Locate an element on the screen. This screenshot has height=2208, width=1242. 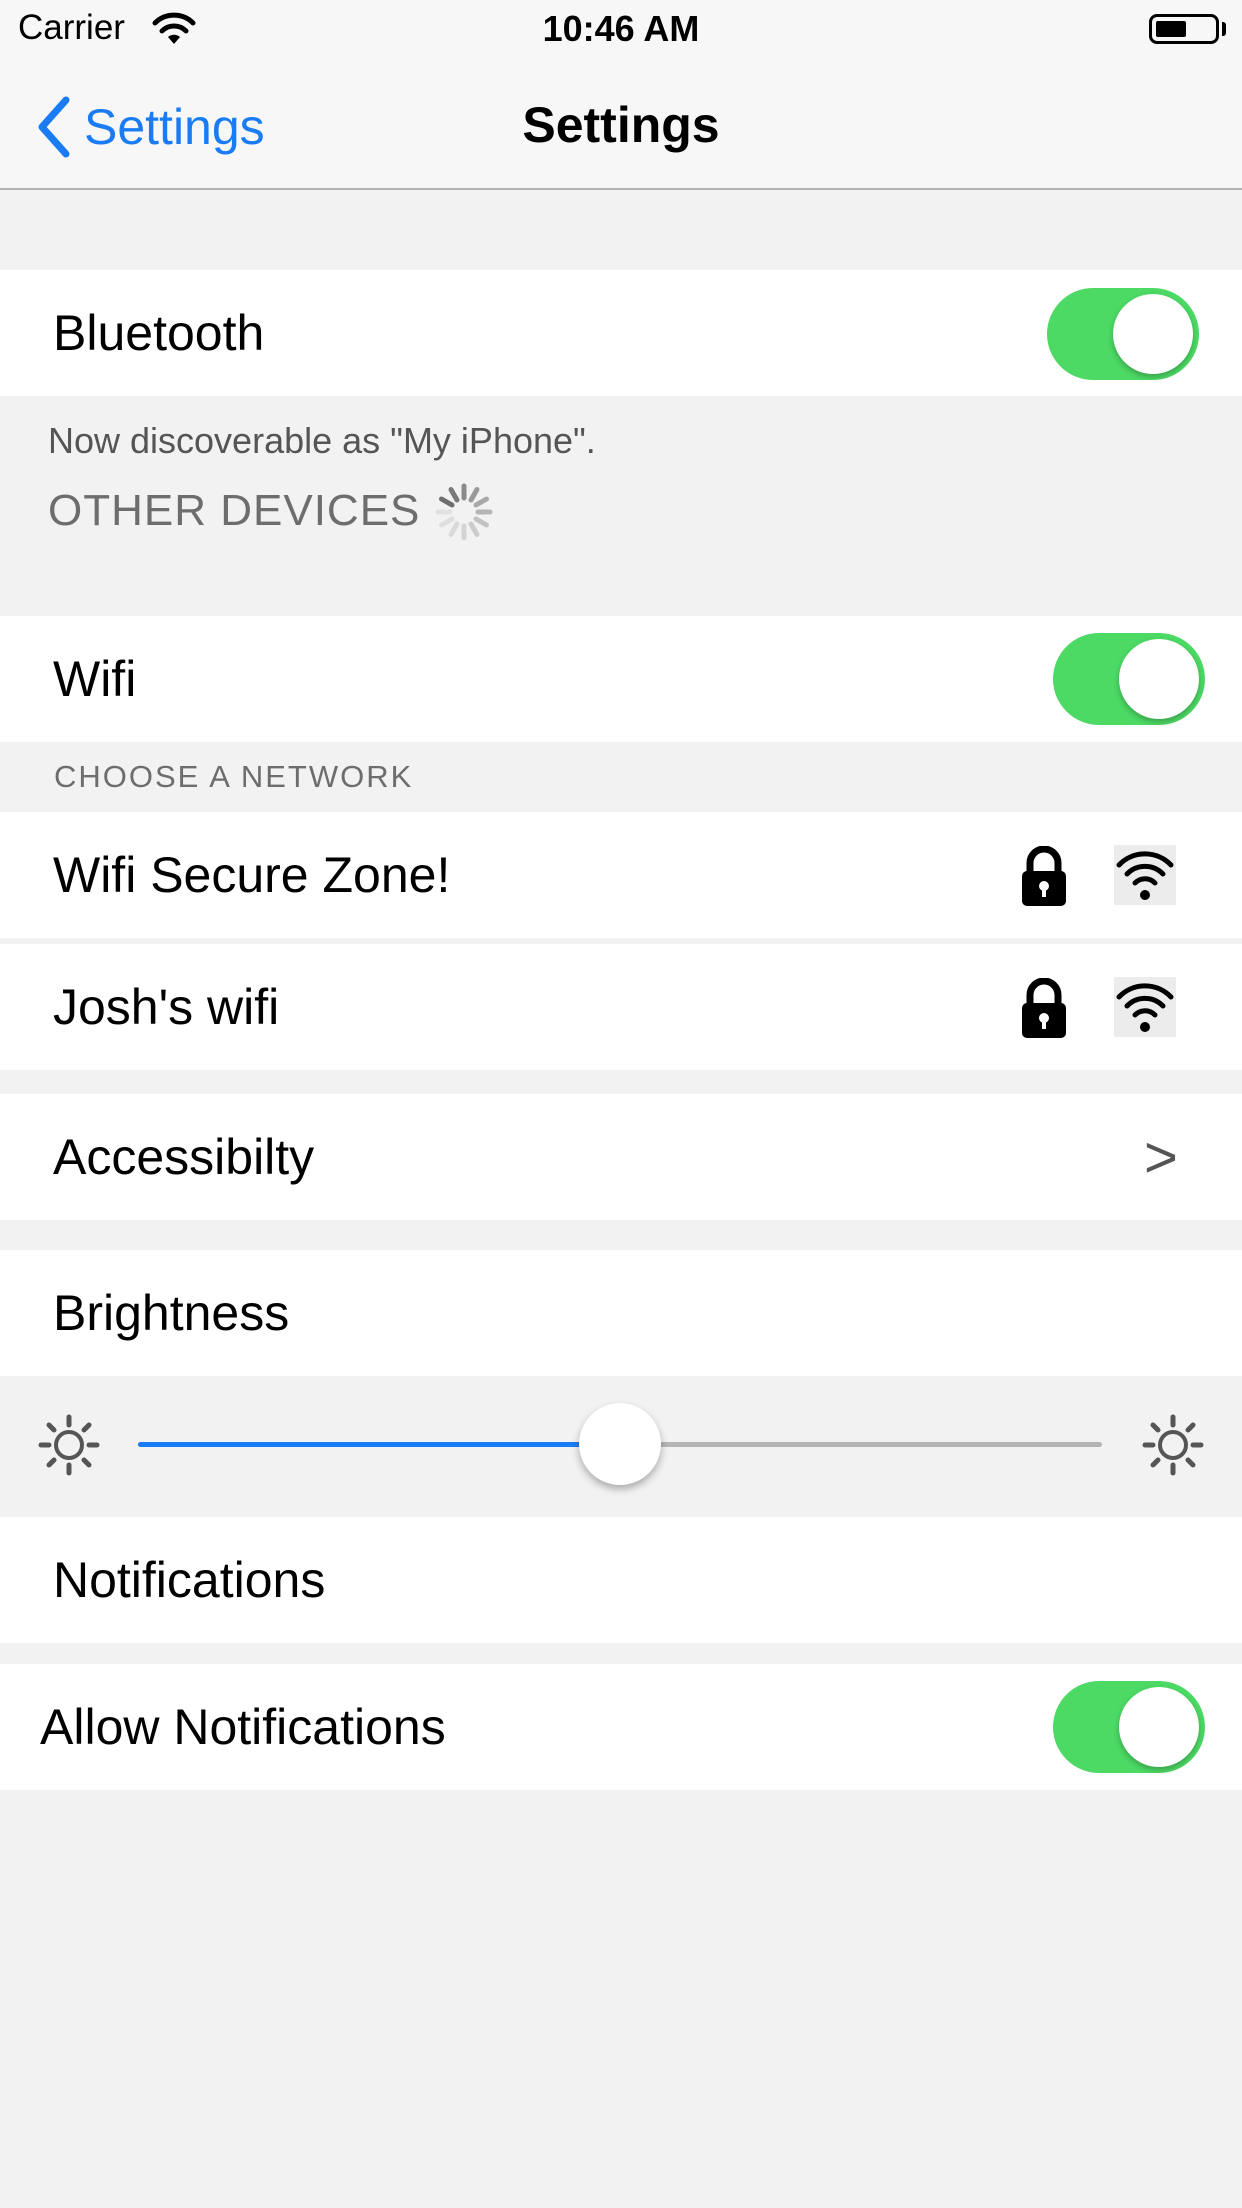
other-devices-header: OTHER DEVICES is located at coordinates (234, 510).